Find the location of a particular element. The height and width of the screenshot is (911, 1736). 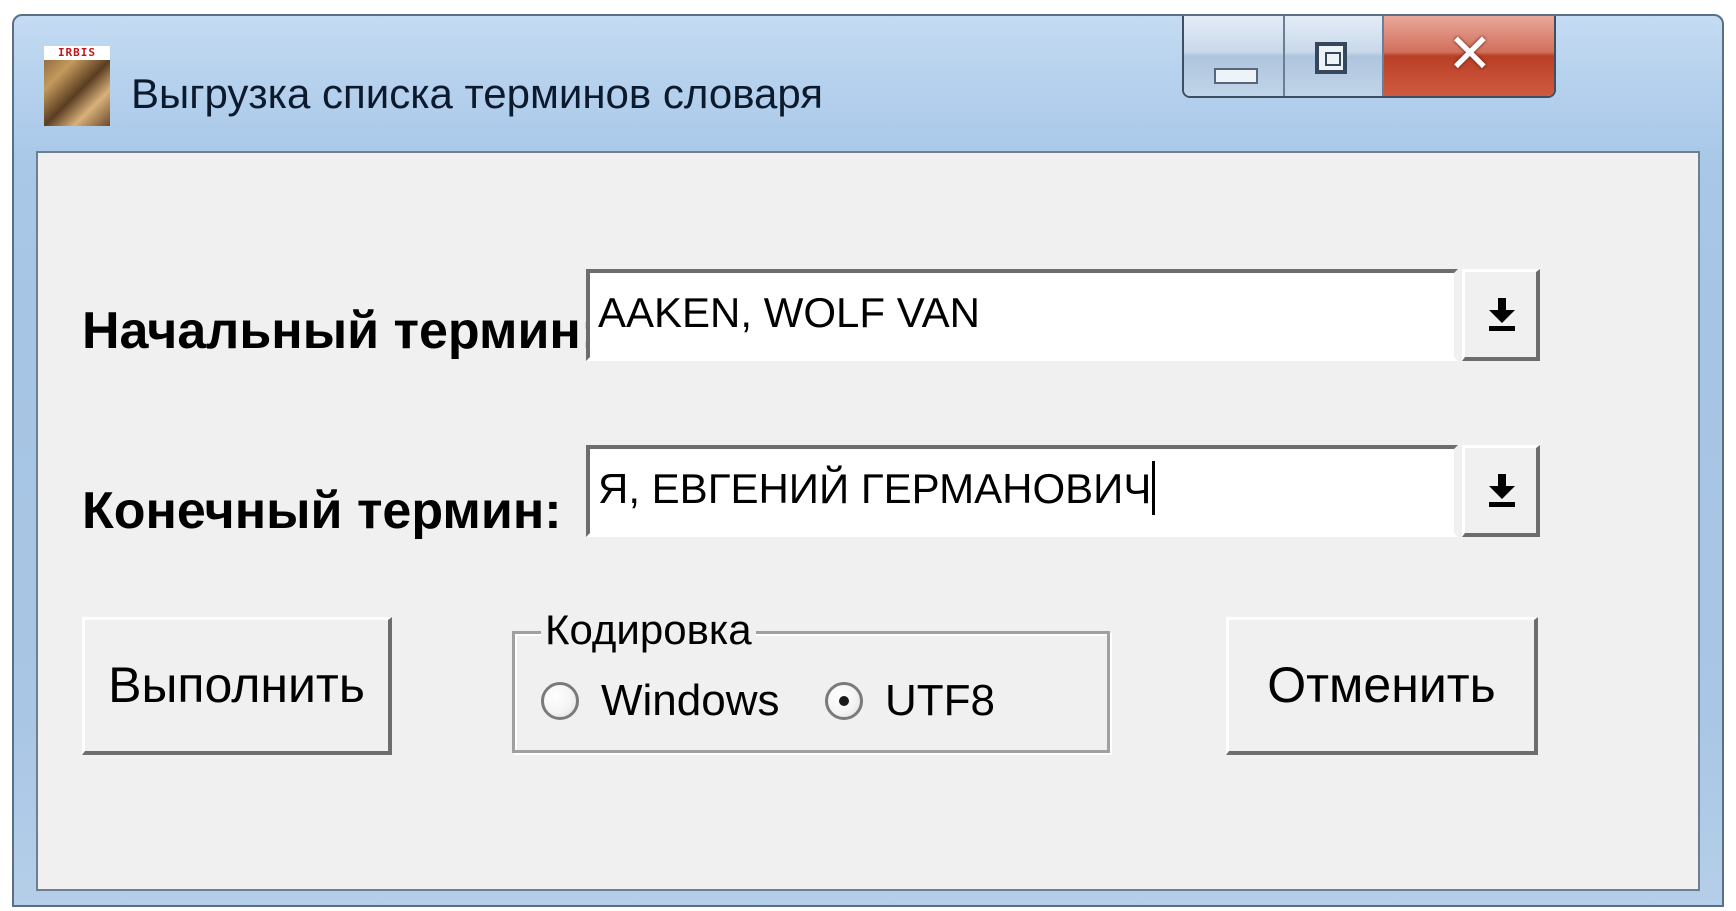

end-term-input: Я, ЕВГЕНИЙ ГЕРМАНОВИЧ is located at coordinates (1022, 491).